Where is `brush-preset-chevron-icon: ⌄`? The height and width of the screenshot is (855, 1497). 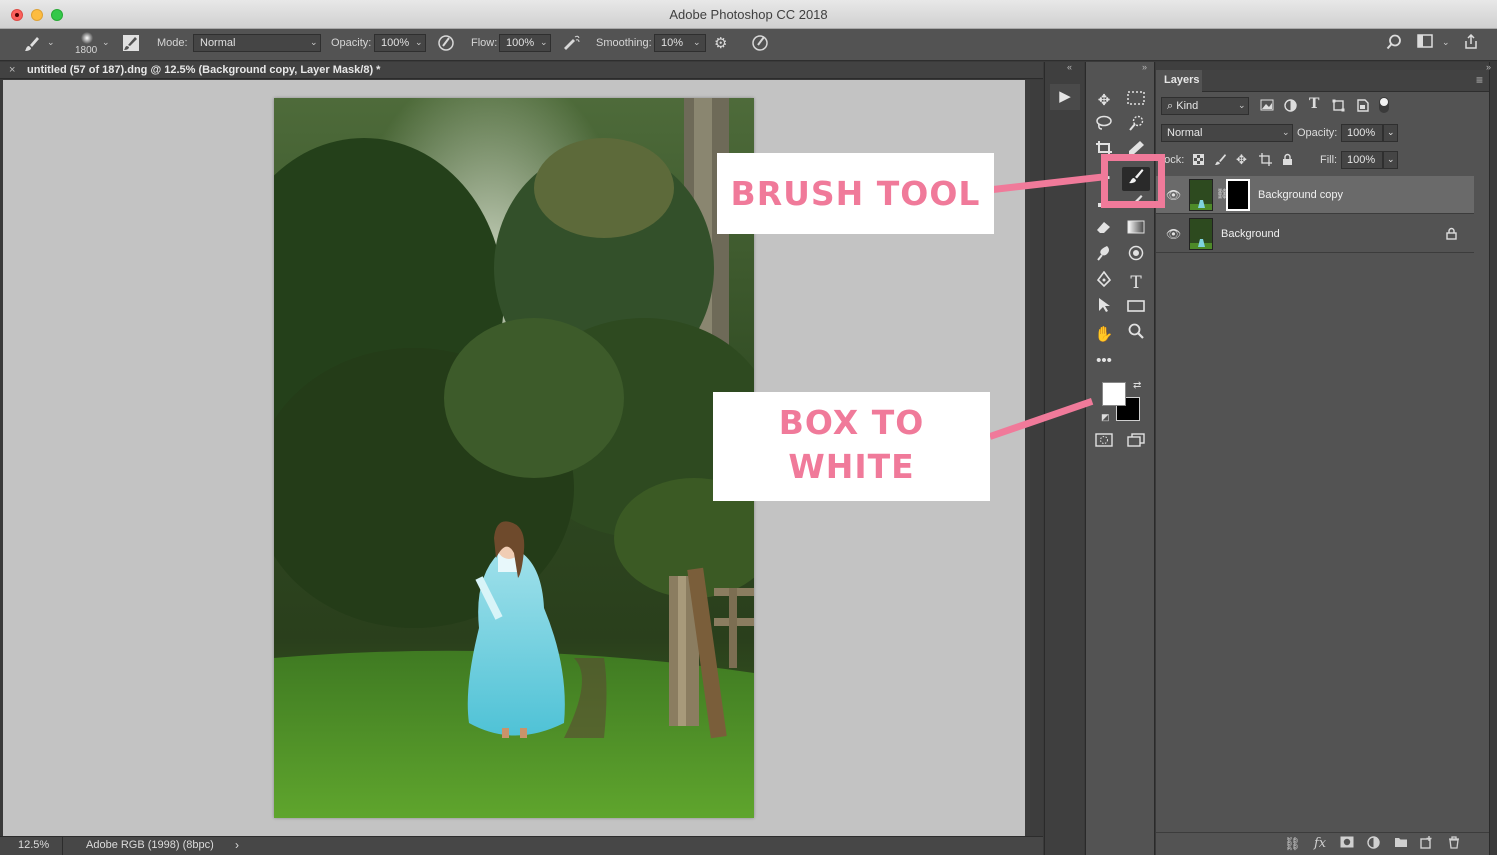 brush-preset-chevron-icon: ⌄ is located at coordinates (51, 42).